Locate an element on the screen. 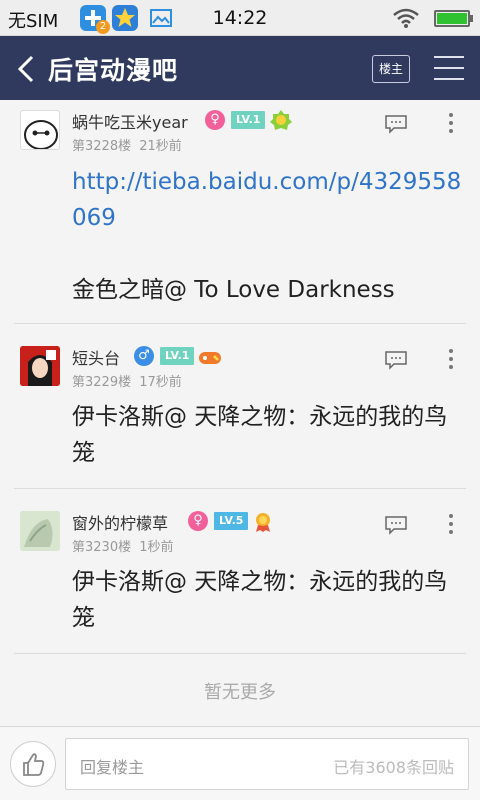 The width and height of the screenshot is (480, 800). reply-placeholder: 回复楼主 is located at coordinates (112, 767).